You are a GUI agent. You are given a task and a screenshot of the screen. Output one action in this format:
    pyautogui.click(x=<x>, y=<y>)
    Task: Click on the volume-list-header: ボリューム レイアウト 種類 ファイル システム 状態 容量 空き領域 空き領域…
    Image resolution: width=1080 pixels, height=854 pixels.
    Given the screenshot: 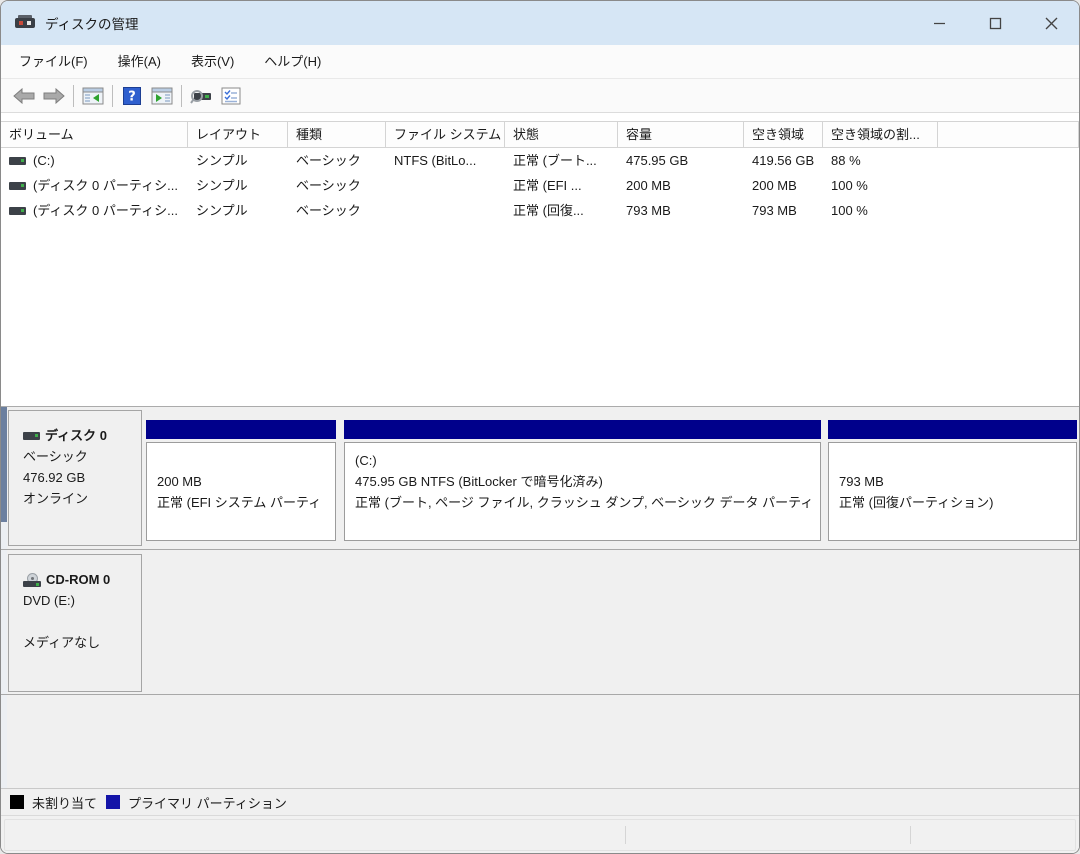 What is the action you would take?
    pyautogui.click(x=540, y=134)
    